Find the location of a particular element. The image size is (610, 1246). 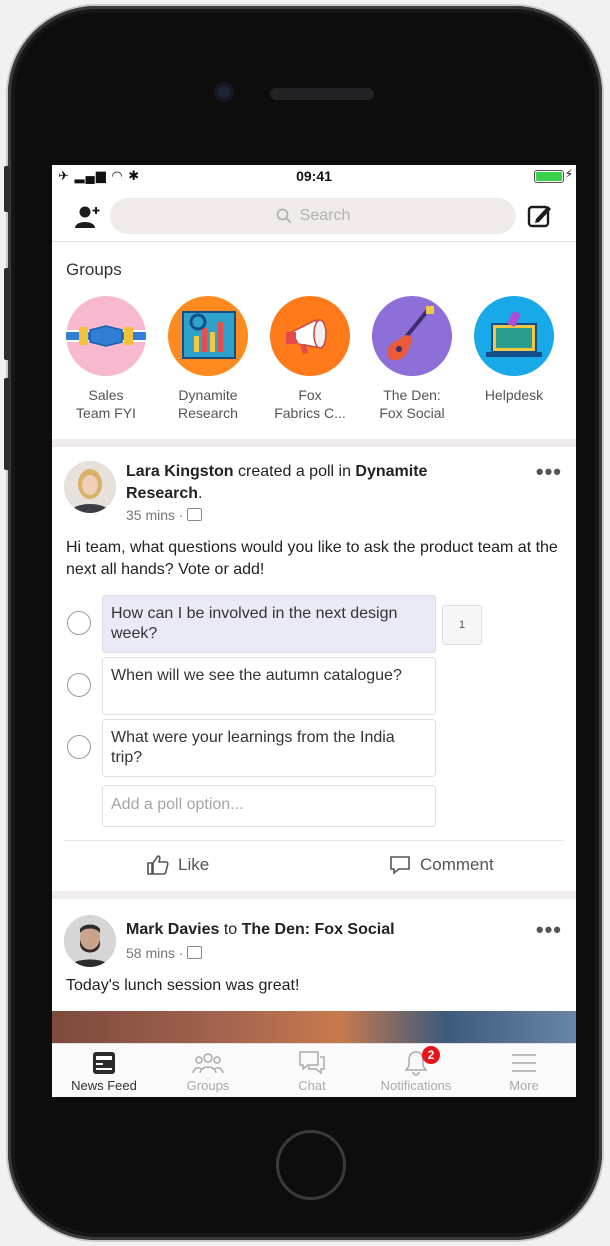

post-time: 35 mins is located at coordinates (150, 515).